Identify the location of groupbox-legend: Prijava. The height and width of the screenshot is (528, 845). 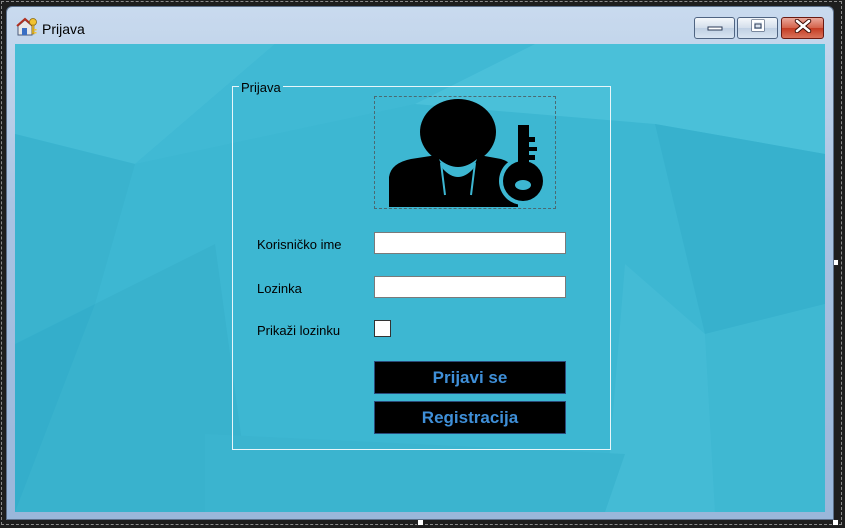
(261, 87).